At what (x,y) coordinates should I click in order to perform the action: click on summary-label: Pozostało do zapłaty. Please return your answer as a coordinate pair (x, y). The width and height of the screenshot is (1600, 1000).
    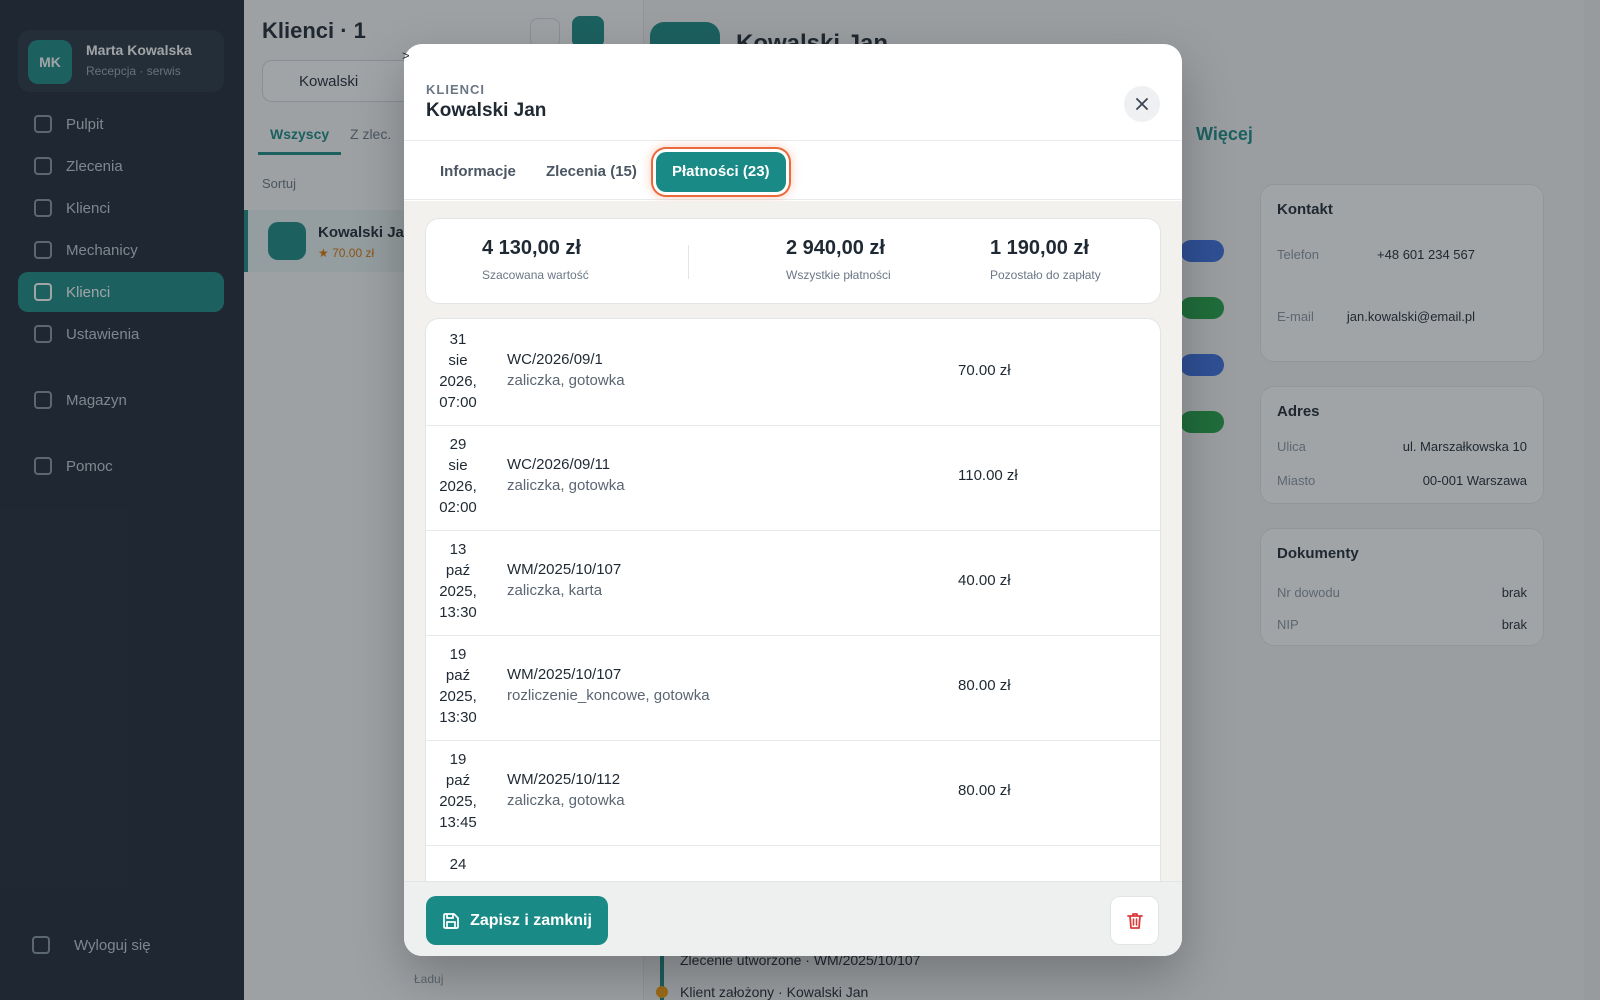
    Looking at the image, I should click on (1045, 275).